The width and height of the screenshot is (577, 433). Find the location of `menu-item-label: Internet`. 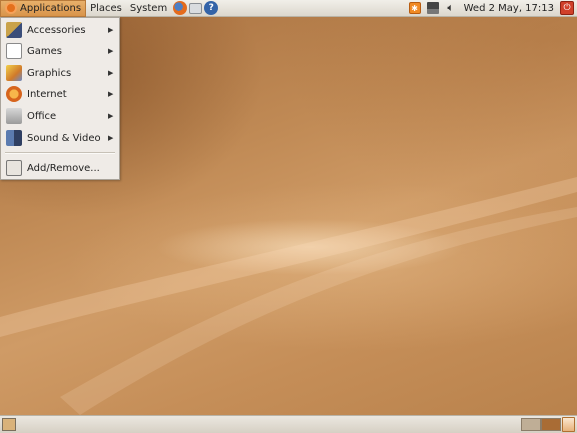

menu-item-label: Internet is located at coordinates (47, 94).